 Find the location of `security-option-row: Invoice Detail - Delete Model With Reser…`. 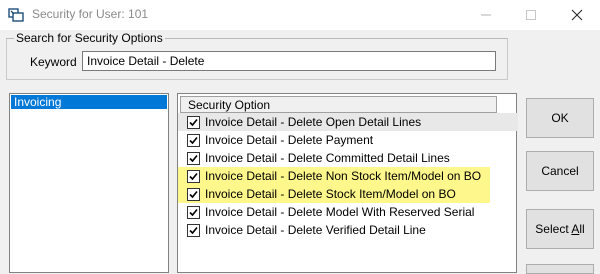

security-option-row: Invoice Detail - Delete Model With Reser… is located at coordinates (334, 212).